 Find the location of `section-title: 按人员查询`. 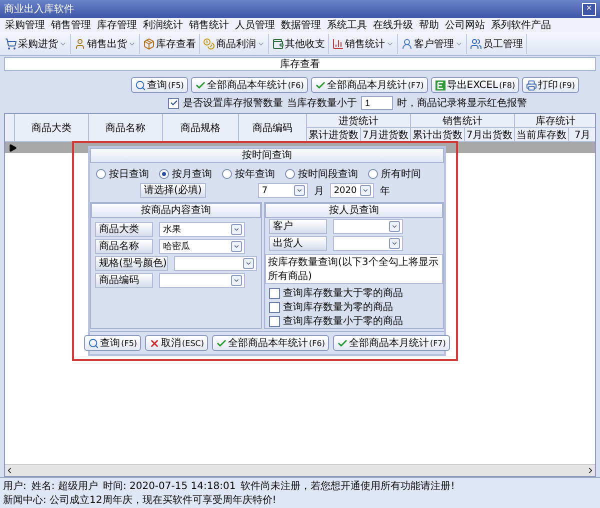

section-title: 按人员查询 is located at coordinates (354, 210).